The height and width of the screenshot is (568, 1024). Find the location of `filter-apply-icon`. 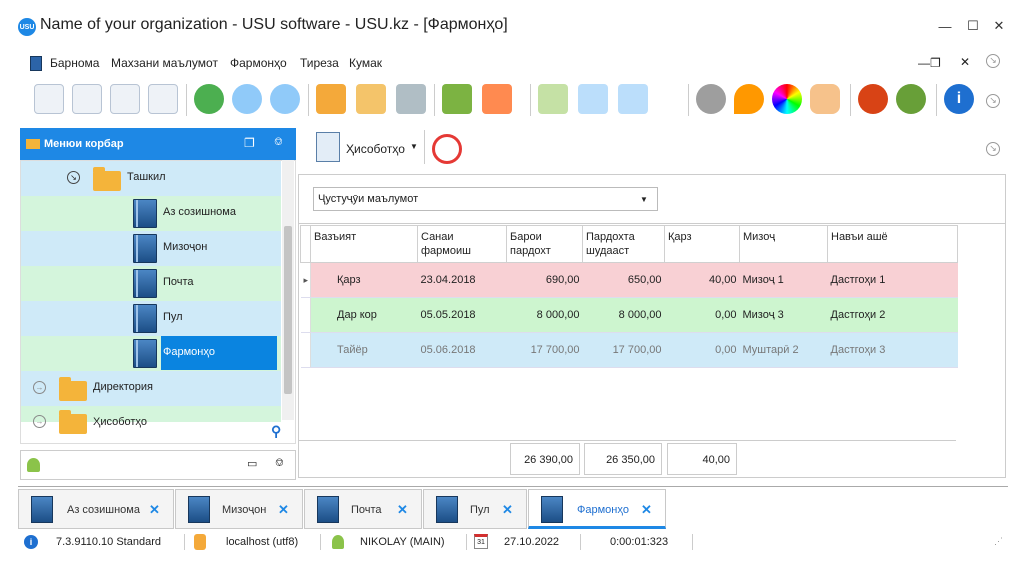

filter-apply-icon is located at coordinates (411, 99).